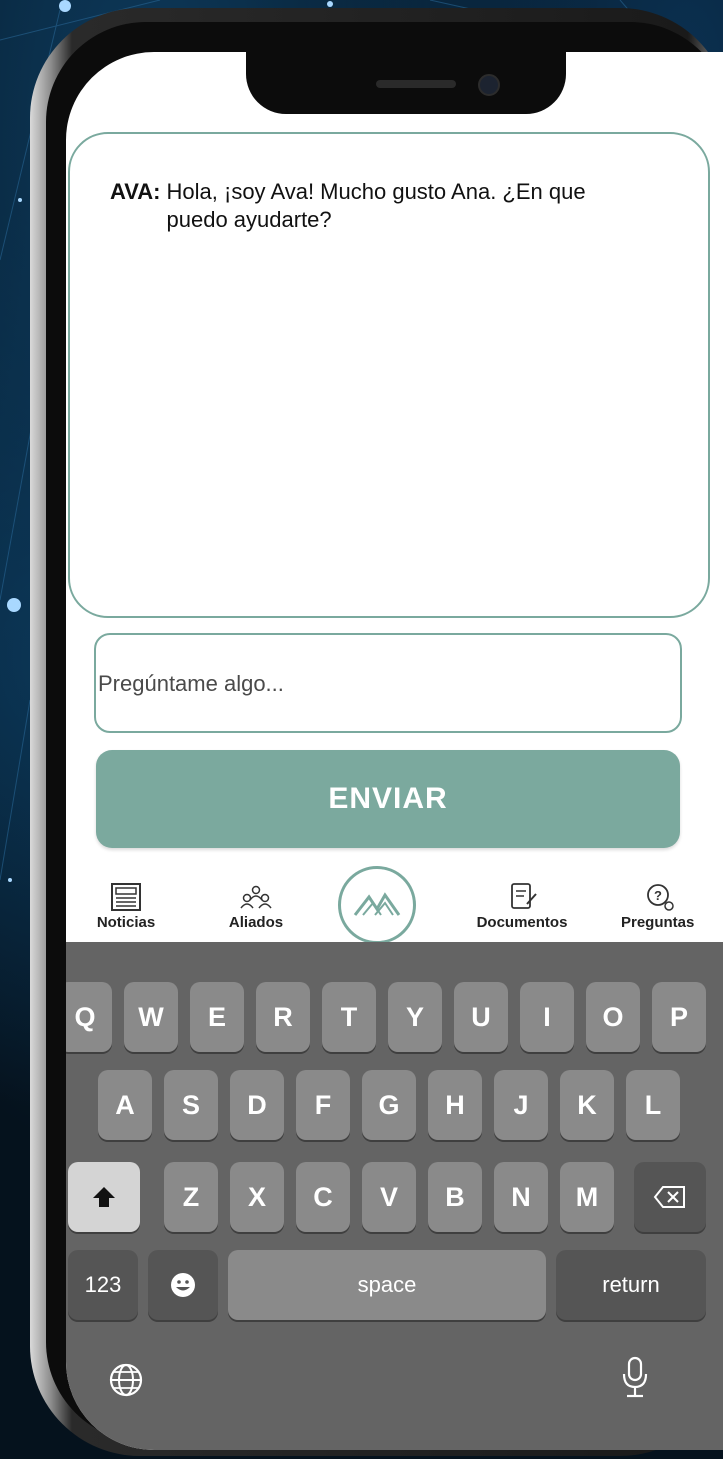 The height and width of the screenshot is (1459, 723). Describe the element at coordinates (349, 1017) in the screenshot. I see `key-t: T` at that location.